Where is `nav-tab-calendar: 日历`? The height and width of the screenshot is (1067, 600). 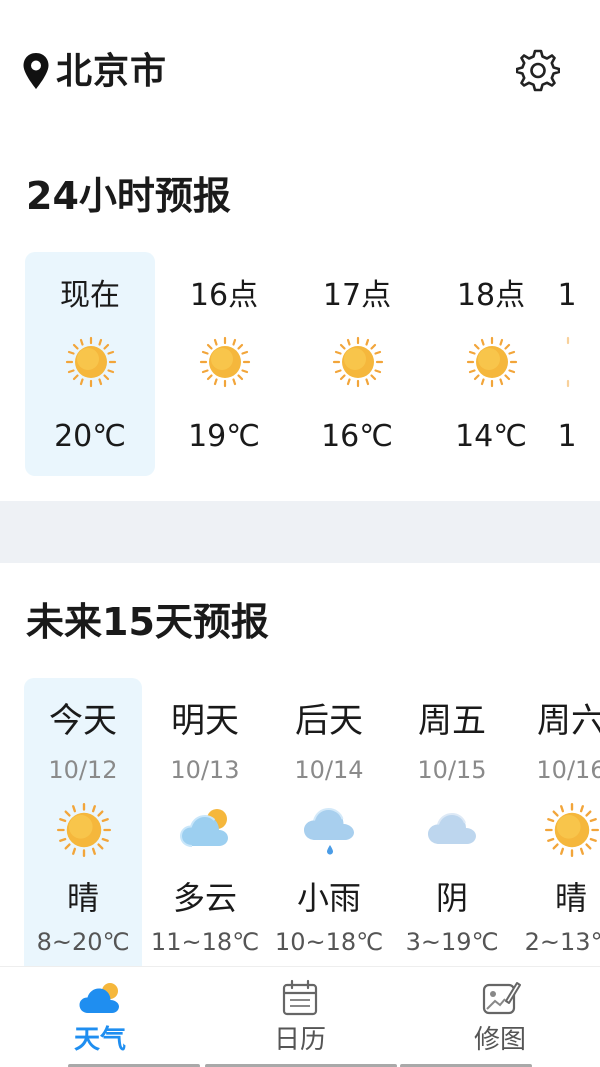
nav-tab-calendar: 日历 is located at coordinates (300, 1017).